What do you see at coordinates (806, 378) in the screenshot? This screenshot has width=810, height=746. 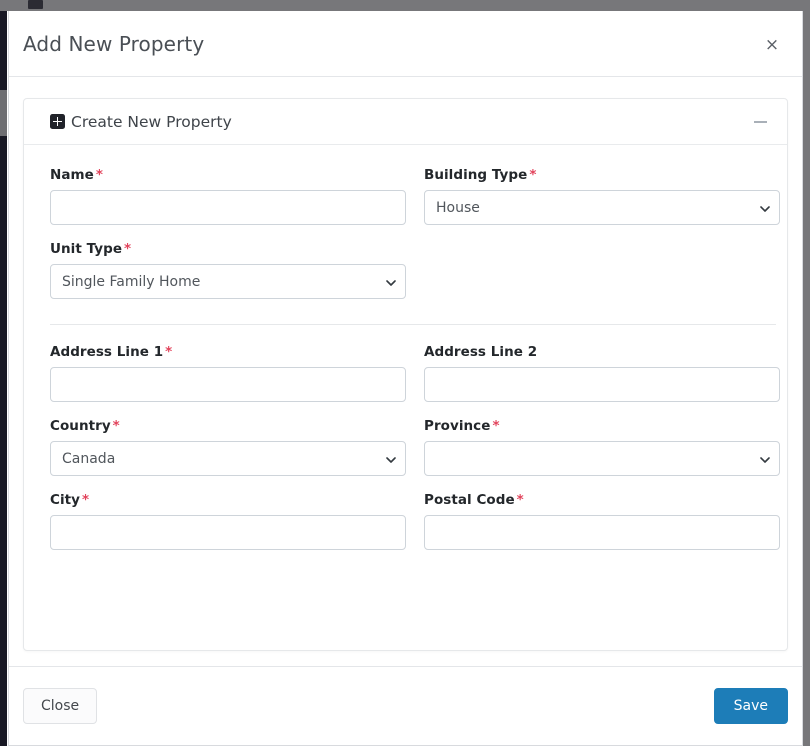 I see `background-right-edge` at bounding box center [806, 378].